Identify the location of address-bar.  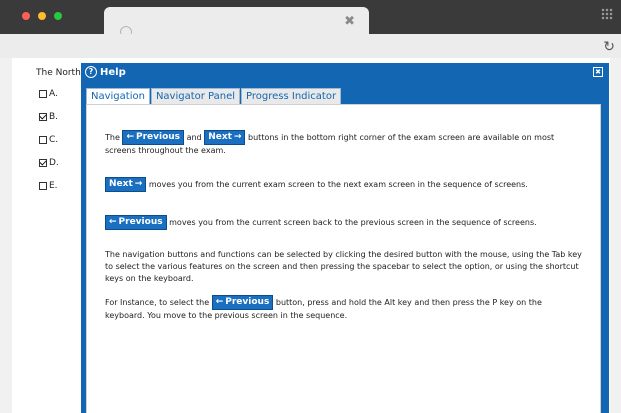
(310, 46).